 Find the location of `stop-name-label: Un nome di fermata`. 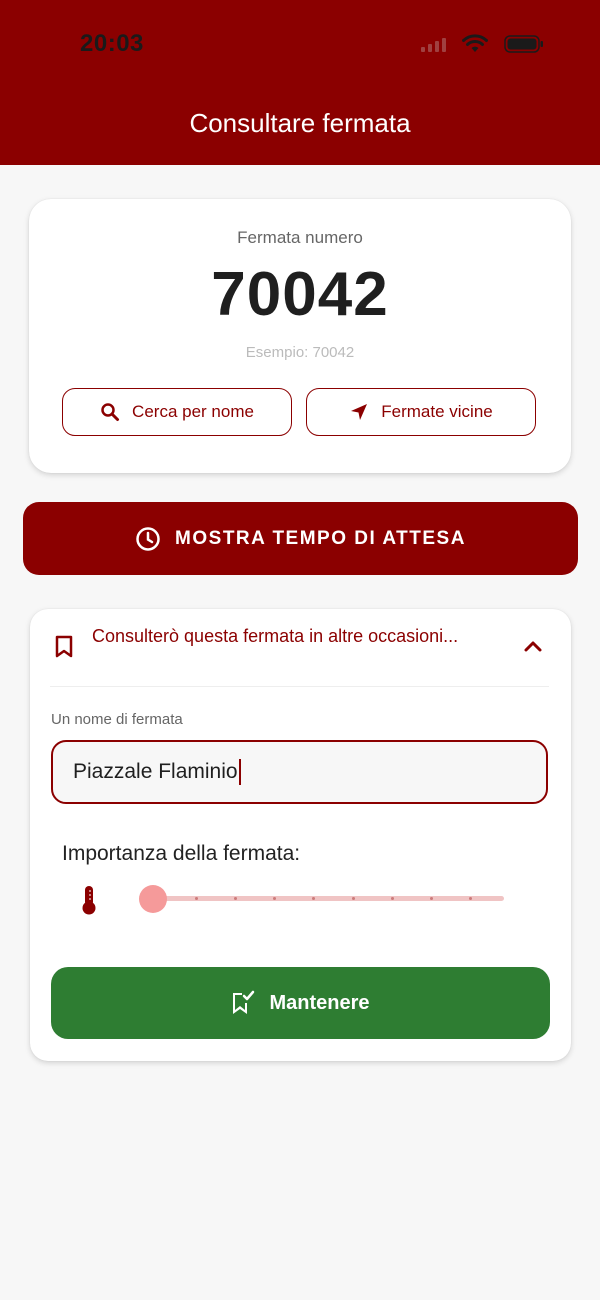

stop-name-label: Un nome di fermata is located at coordinates (117, 719).